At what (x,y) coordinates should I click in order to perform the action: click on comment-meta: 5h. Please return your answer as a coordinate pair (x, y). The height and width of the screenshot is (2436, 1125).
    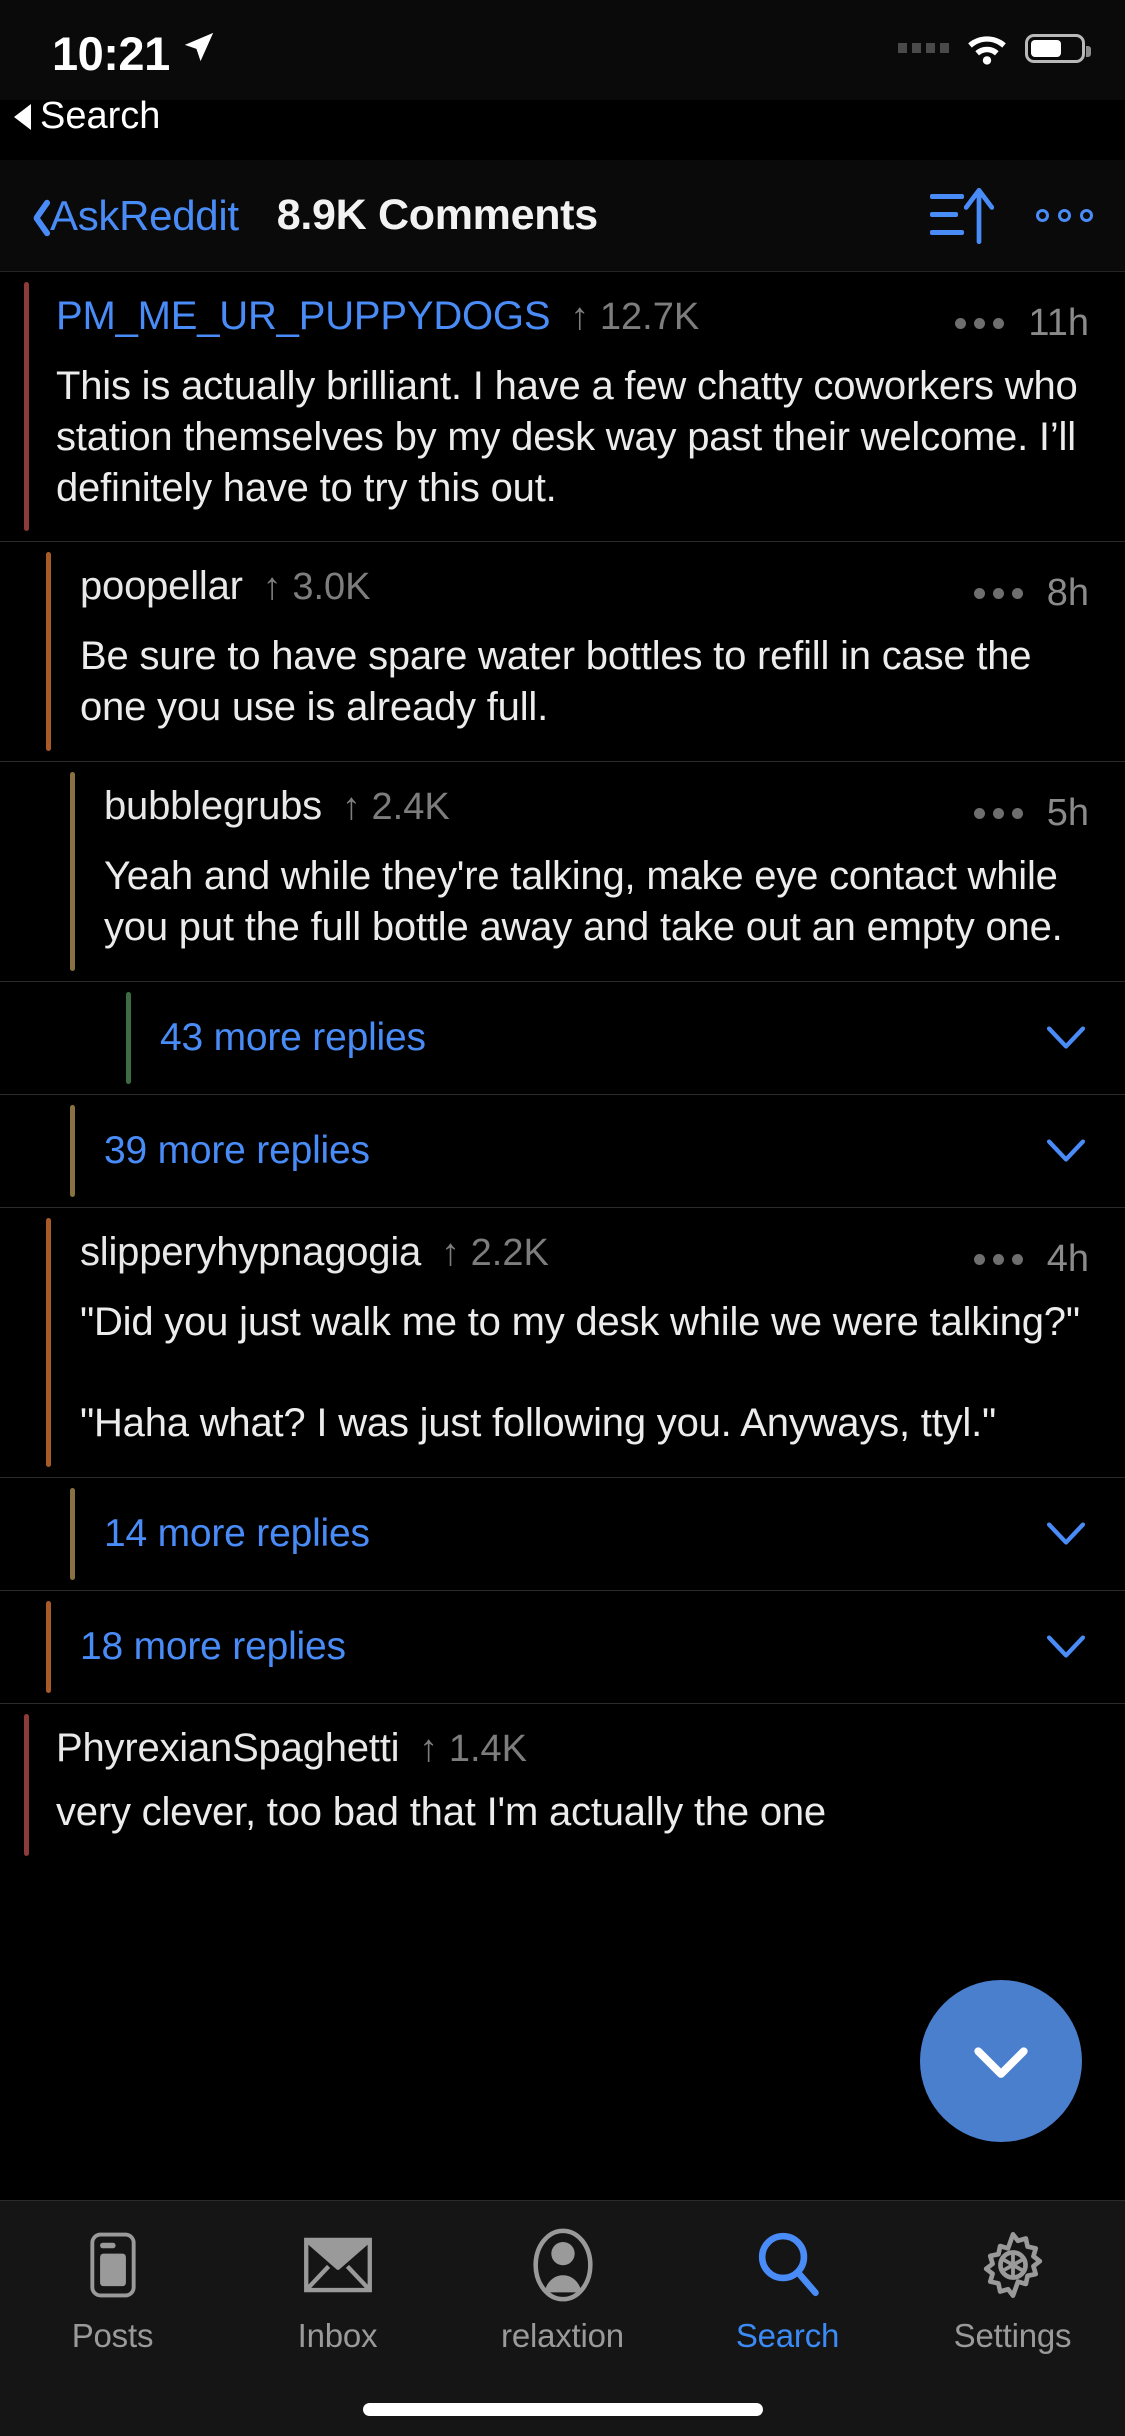
    Looking at the image, I should click on (1031, 813).